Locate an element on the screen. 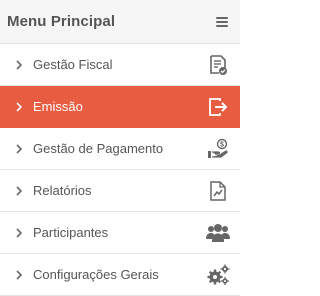 This screenshot has height=296, width=320. menu-title: Menu Principal is located at coordinates (61, 21).